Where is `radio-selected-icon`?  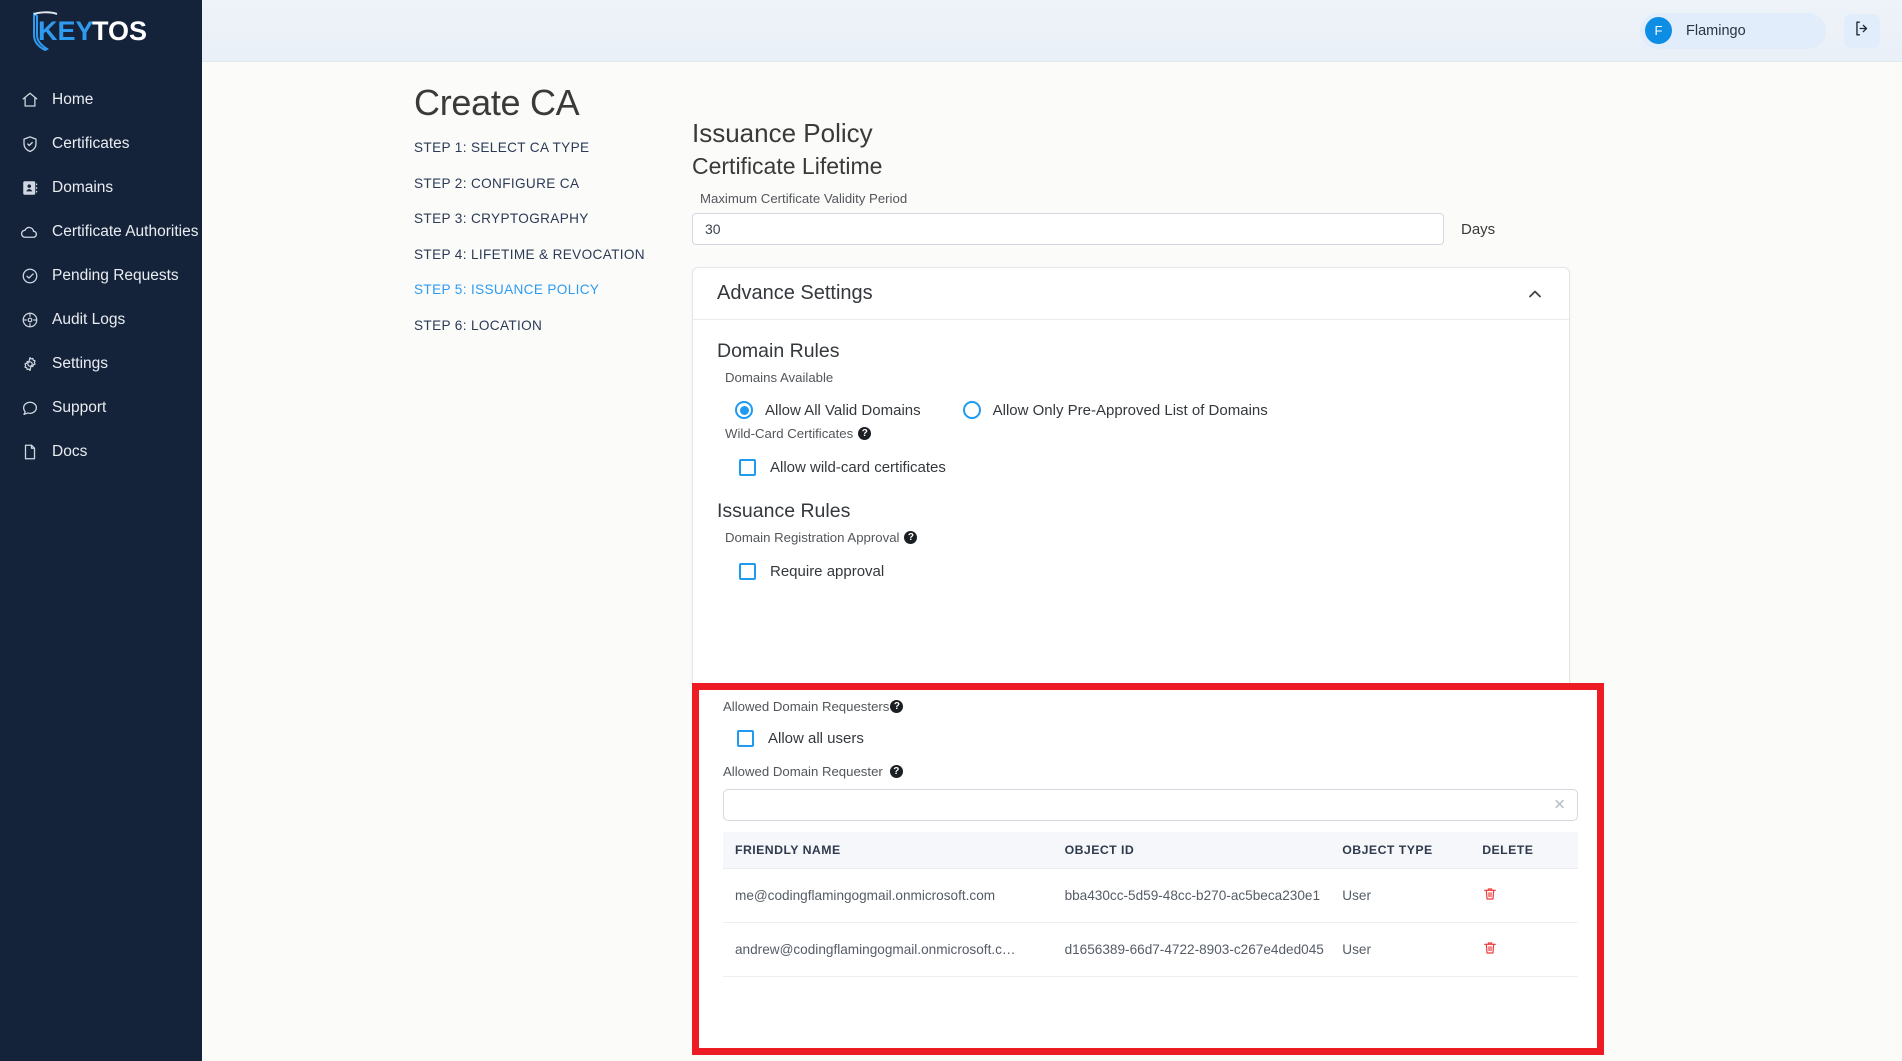
radio-selected-icon is located at coordinates (744, 410).